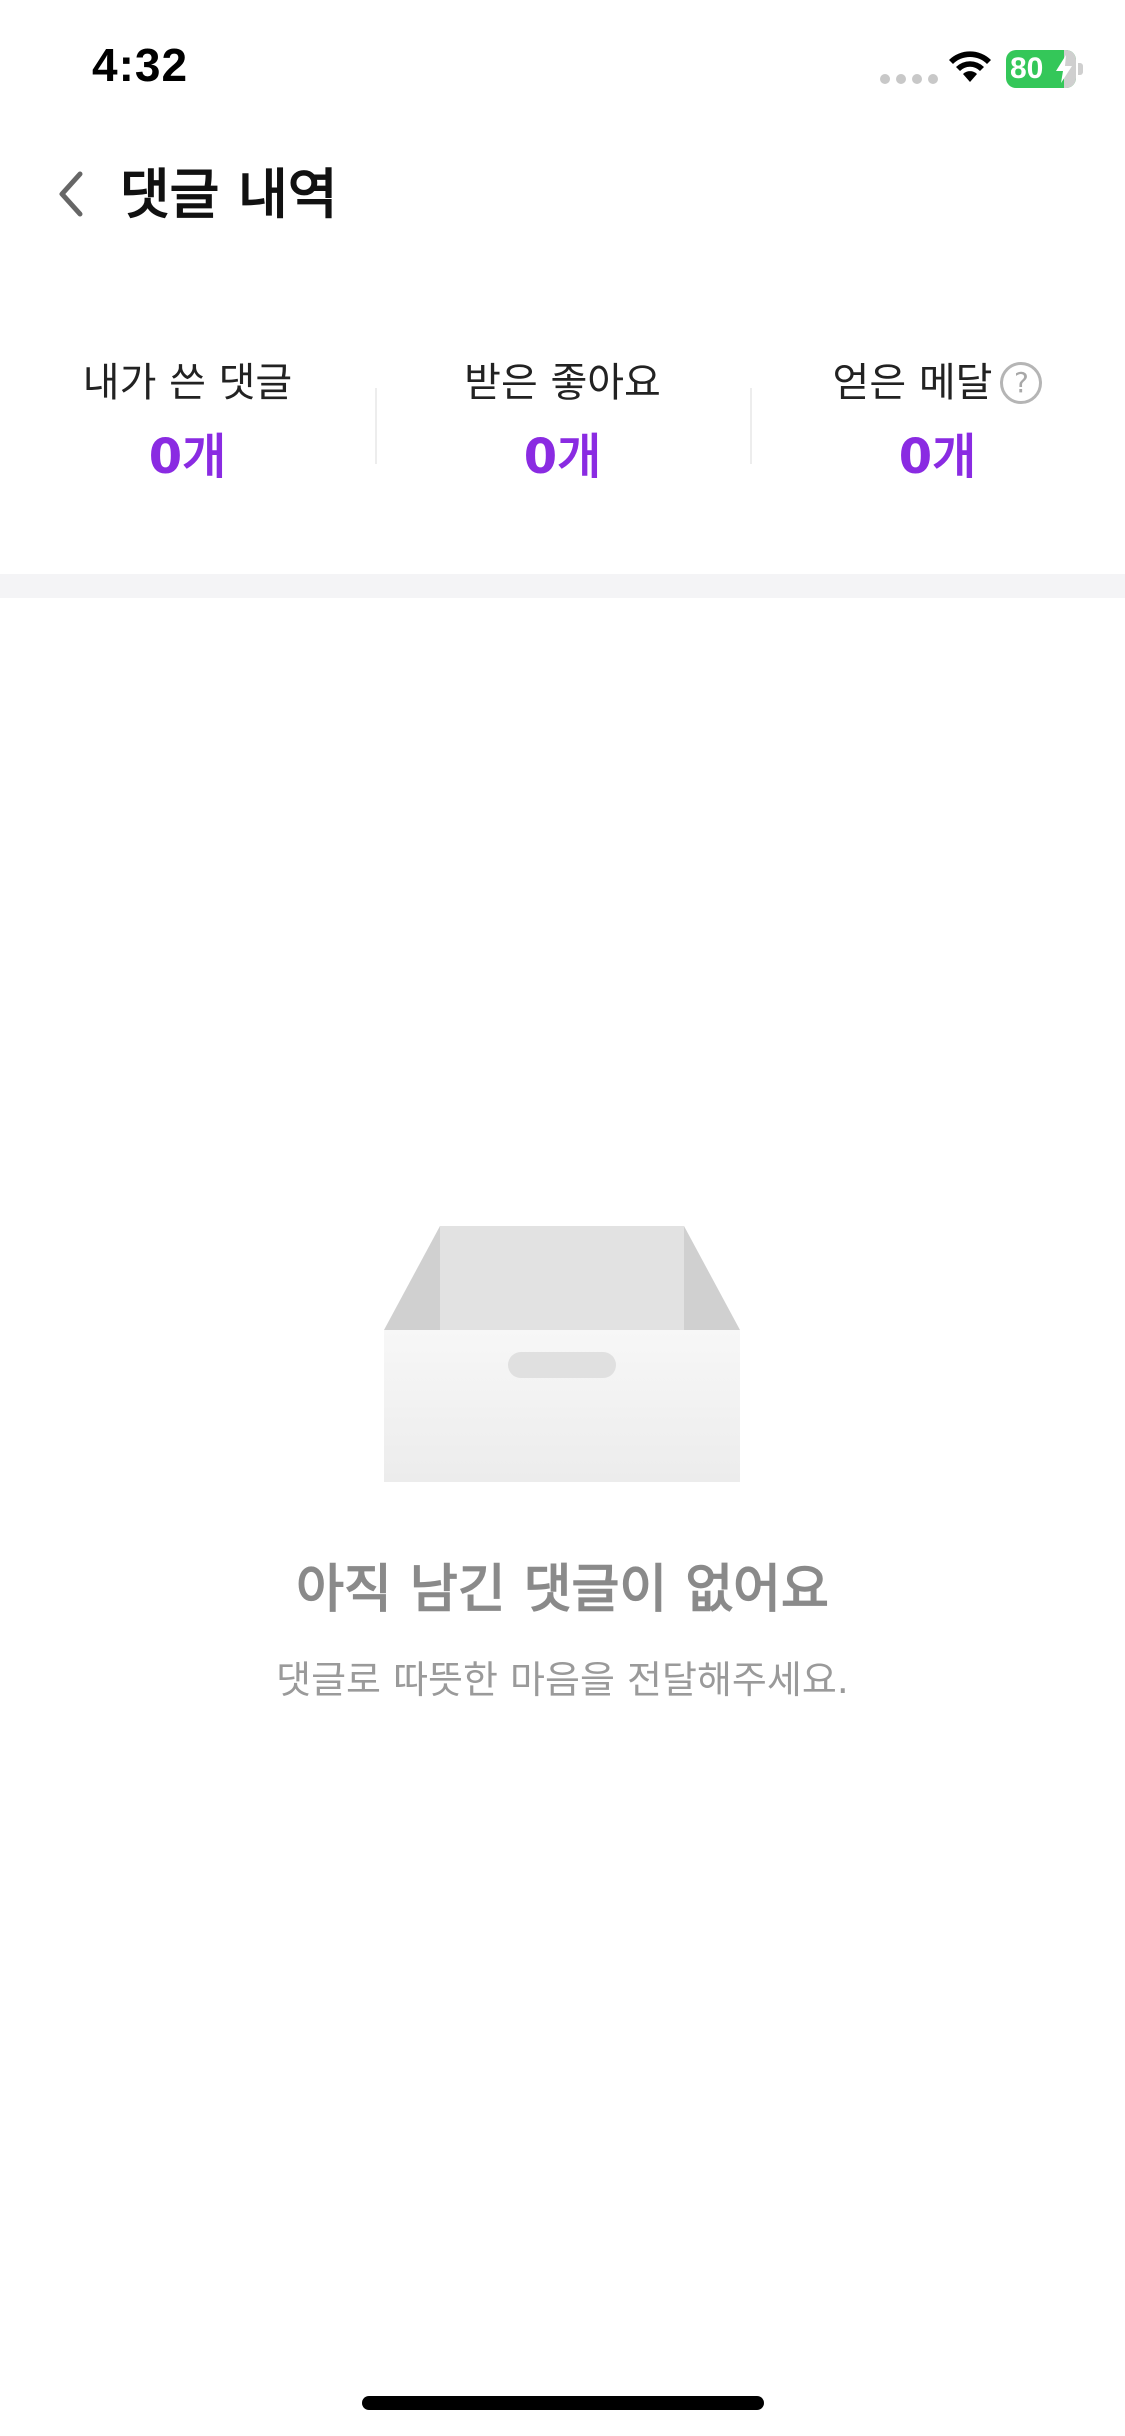 This screenshot has height=2436, width=1125. I want to click on stat-label: 얻은 메달, so click(912, 383).